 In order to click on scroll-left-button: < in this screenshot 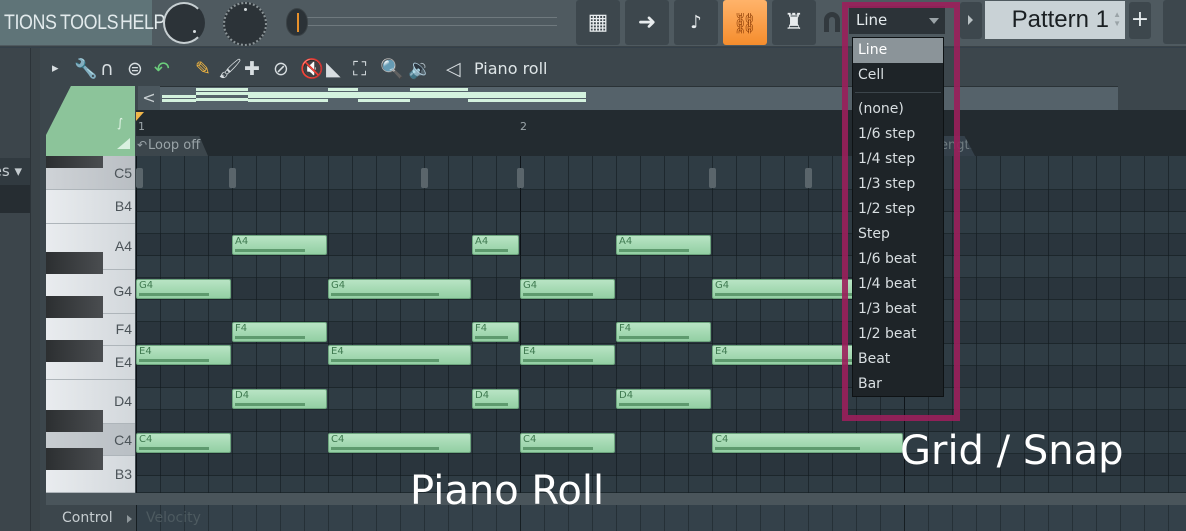, I will do `click(149, 98)`.